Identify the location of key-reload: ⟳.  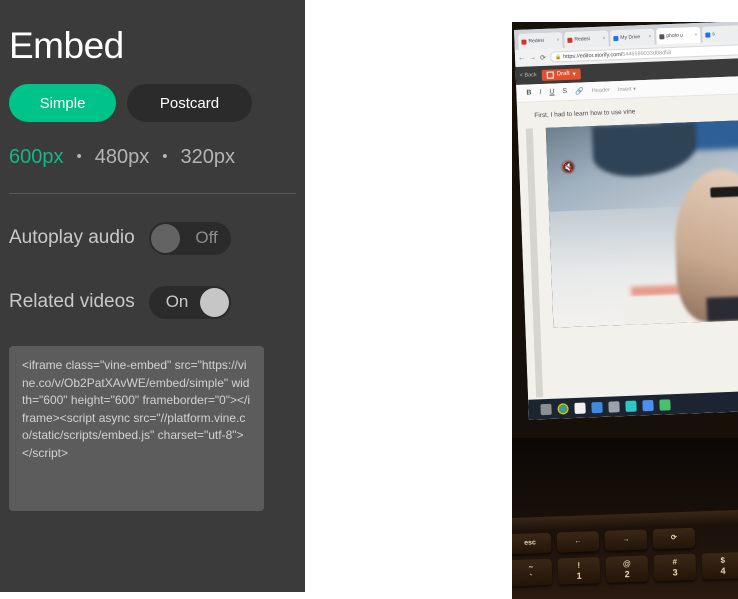
(674, 538).